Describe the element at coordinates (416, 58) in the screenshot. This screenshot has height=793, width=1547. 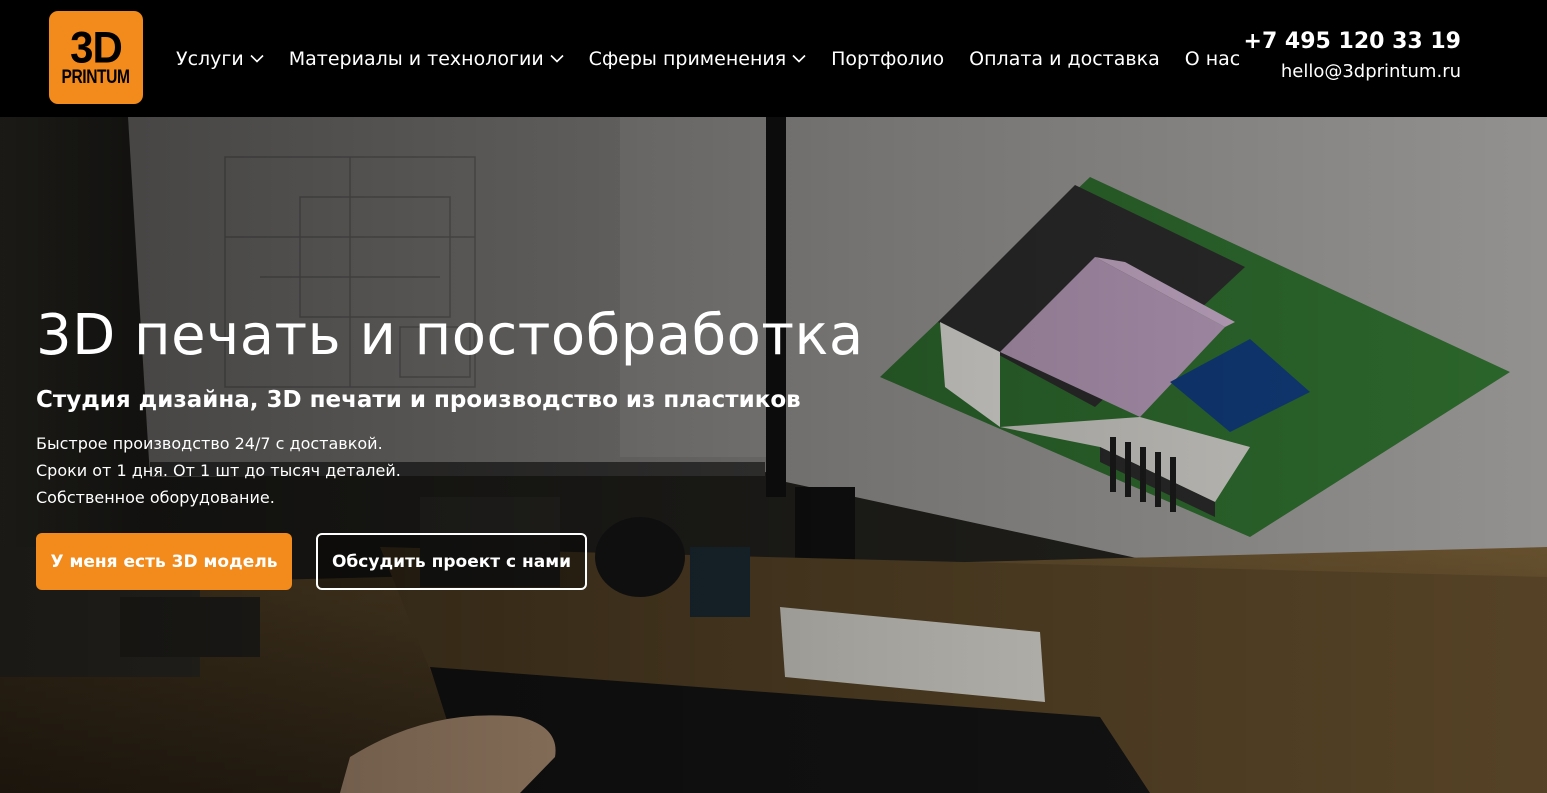
I see `nav-item-label: Материалы и технологии` at that location.